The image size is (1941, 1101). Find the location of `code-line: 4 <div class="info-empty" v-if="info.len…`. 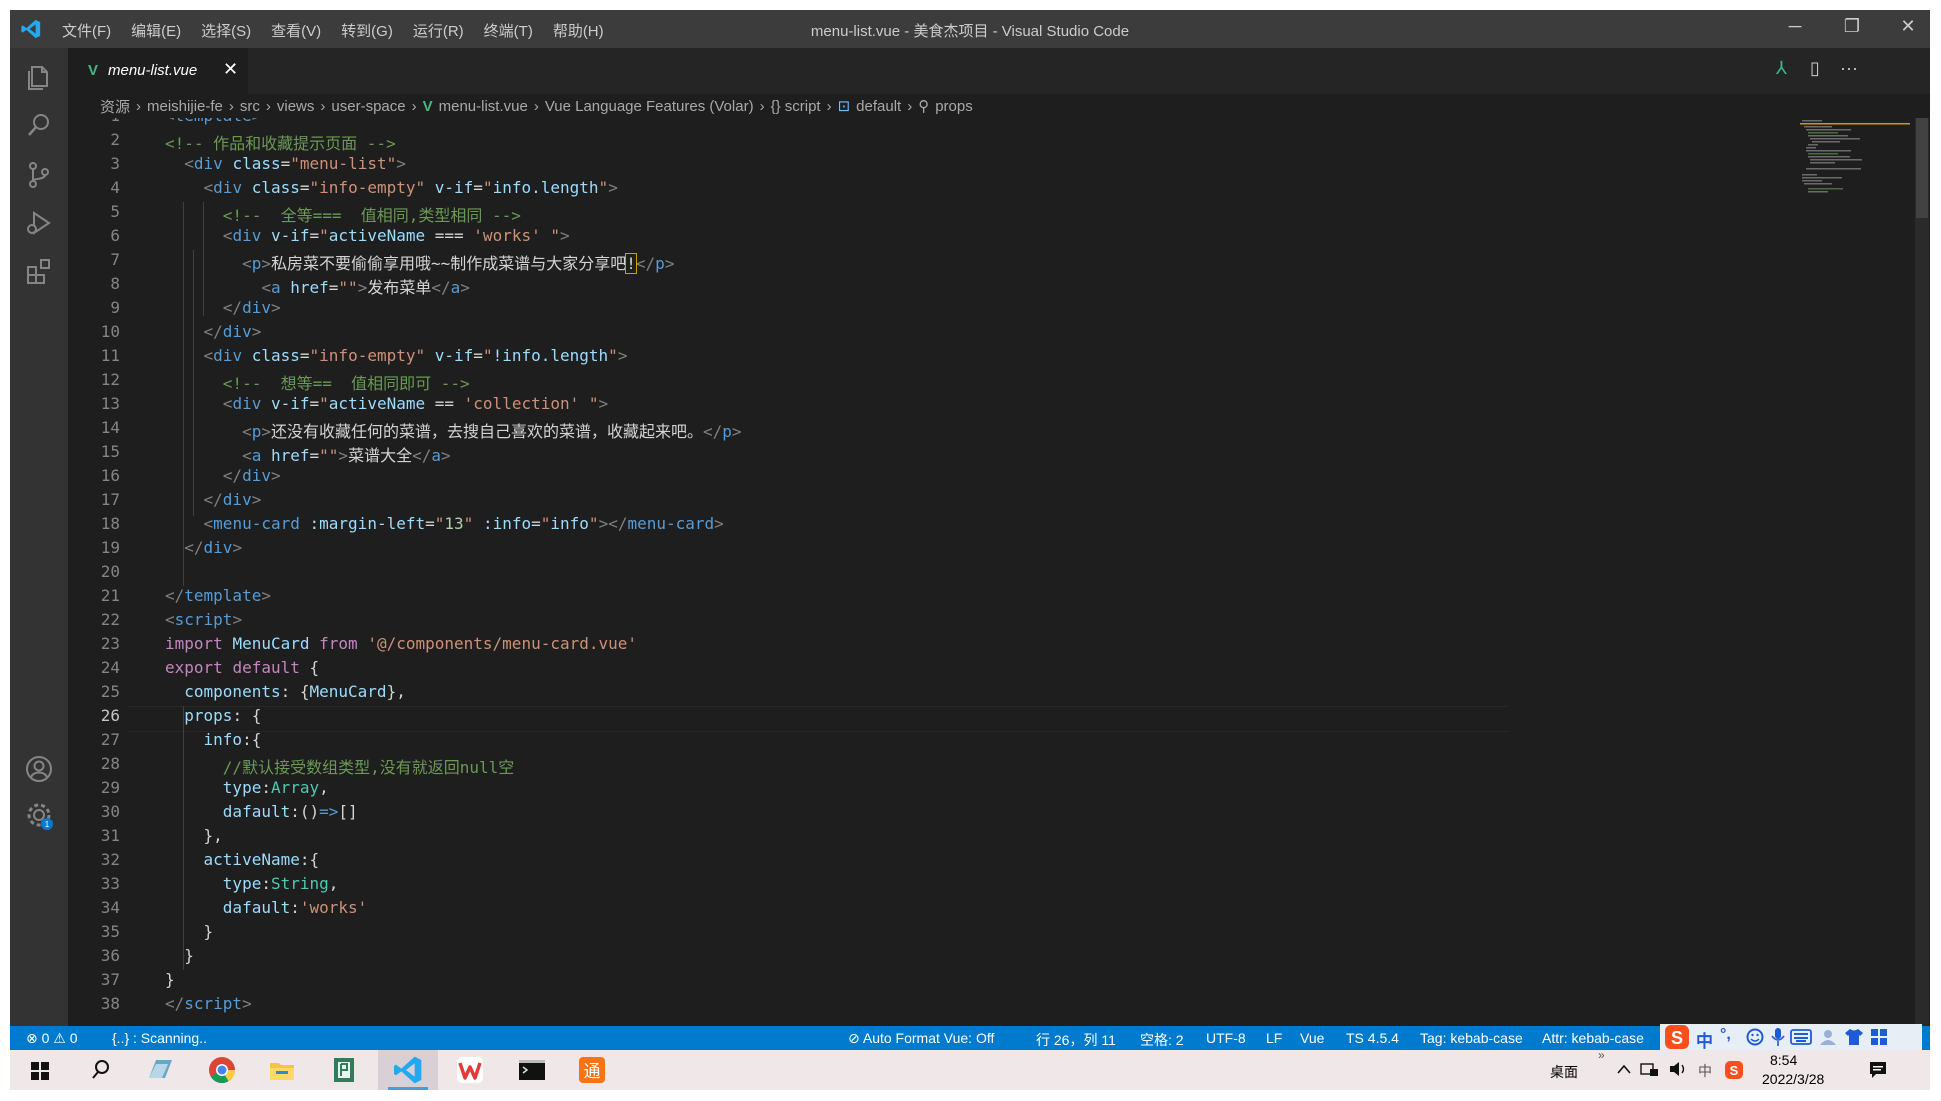

code-line: 4 <div class="info-empty" v-if="info.len… is located at coordinates (788, 190).